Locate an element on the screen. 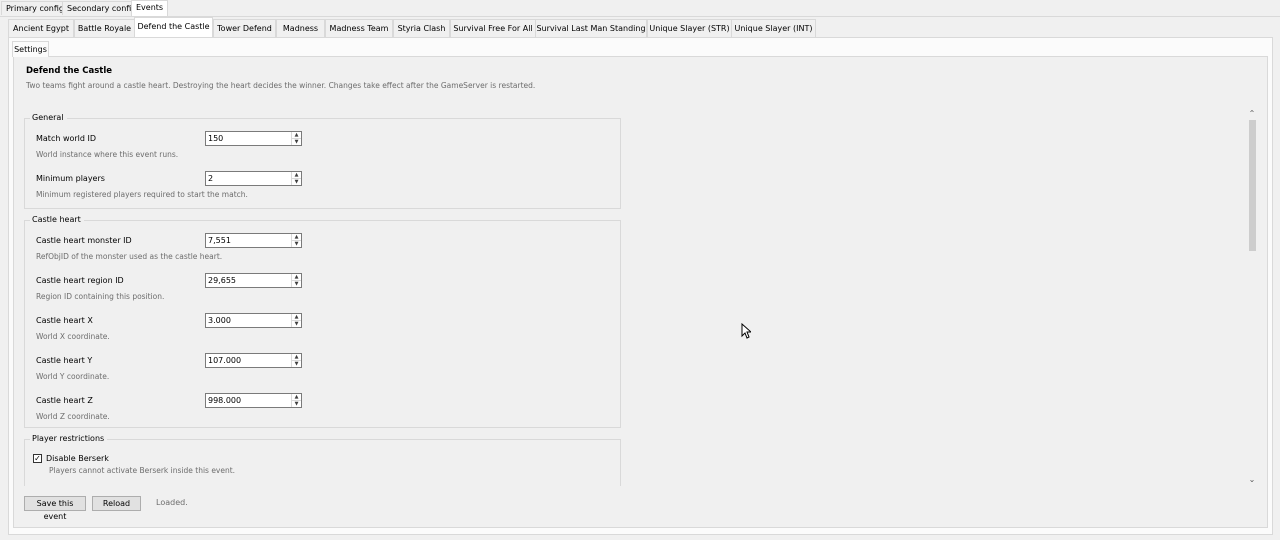 This screenshot has width=1280, height=540. field-help-castle-heart-x: World X coordinate. is located at coordinates (73, 336).